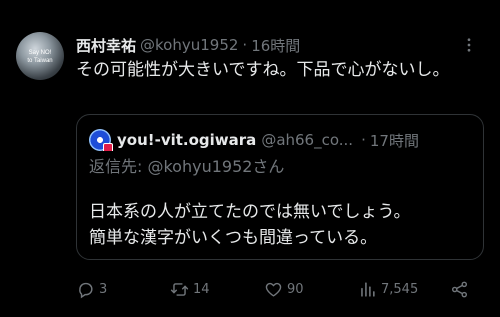 The height and width of the screenshot is (317, 500). I want to click on share-button, so click(461, 289).